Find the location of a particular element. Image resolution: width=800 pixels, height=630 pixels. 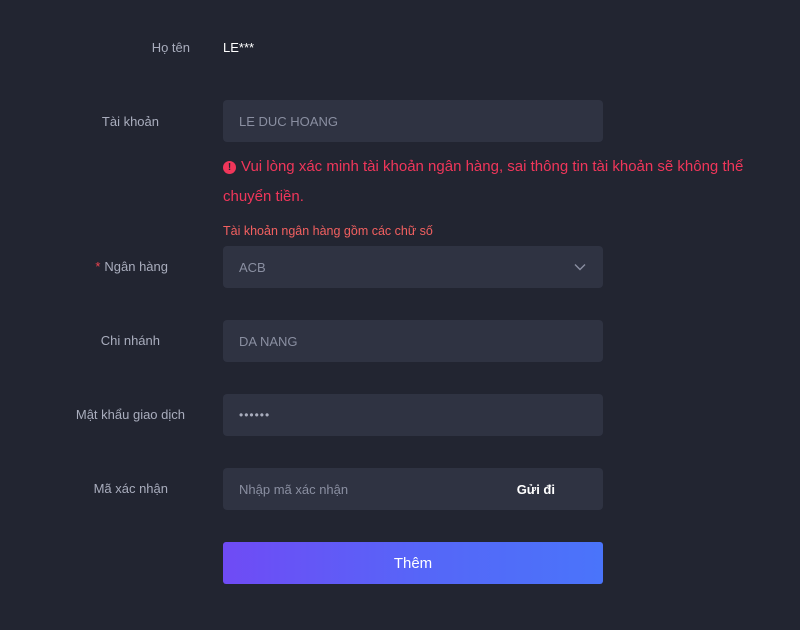

verify-code-field: Nhập mã xác nhận Gửi đi is located at coordinates (413, 489).